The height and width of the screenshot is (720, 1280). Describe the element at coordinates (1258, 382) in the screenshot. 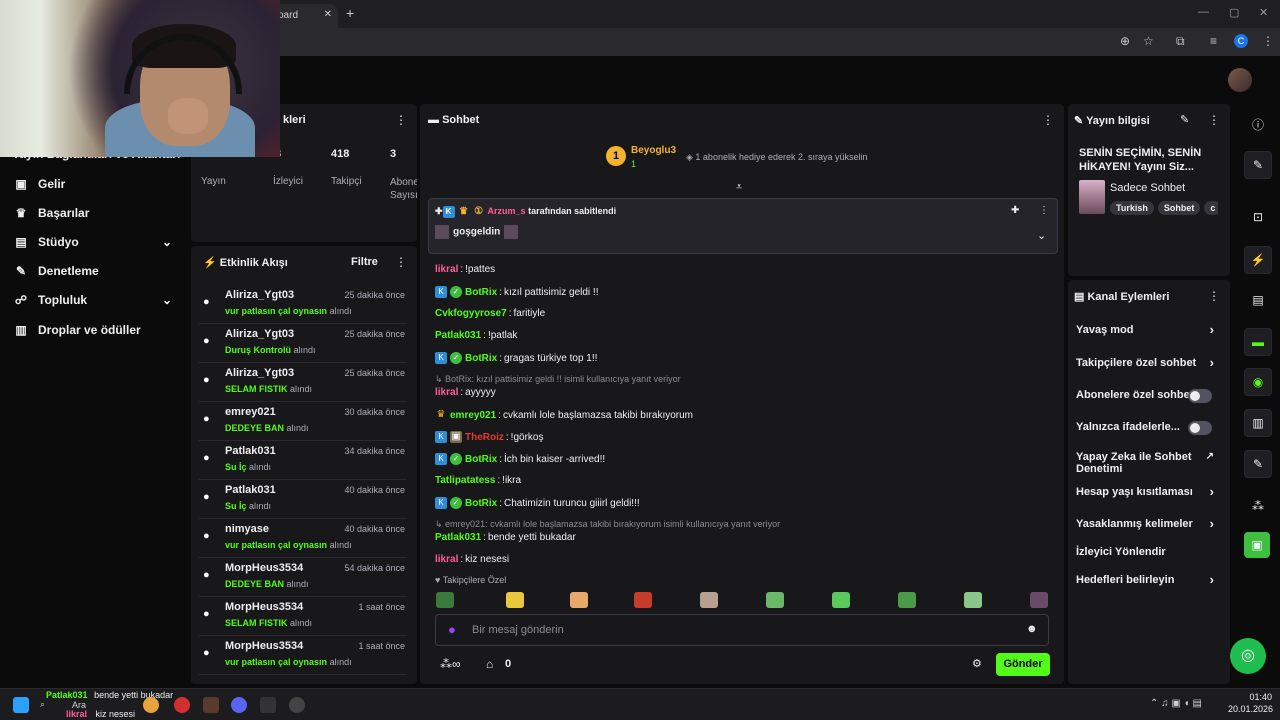

I see `broadcast-icon: ◉` at that location.